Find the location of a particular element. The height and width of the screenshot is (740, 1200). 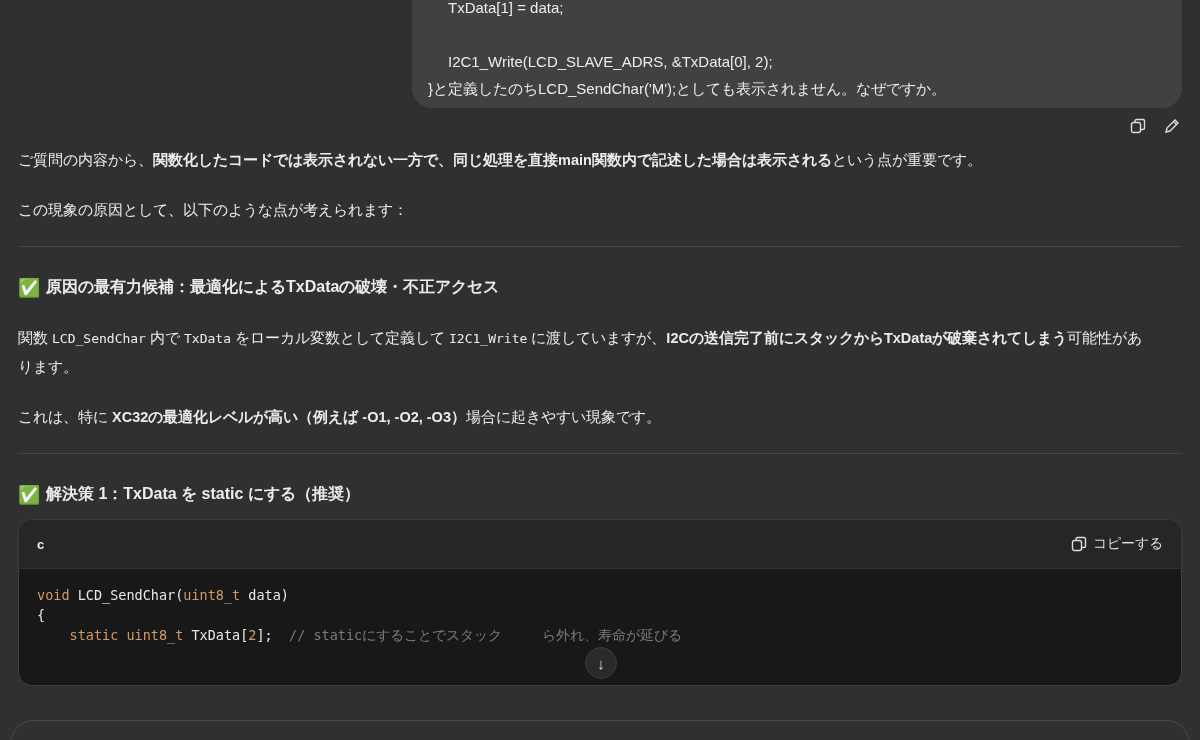

paragraph: この現象の原因として、以下のような点が考えられます： is located at coordinates (213, 210).